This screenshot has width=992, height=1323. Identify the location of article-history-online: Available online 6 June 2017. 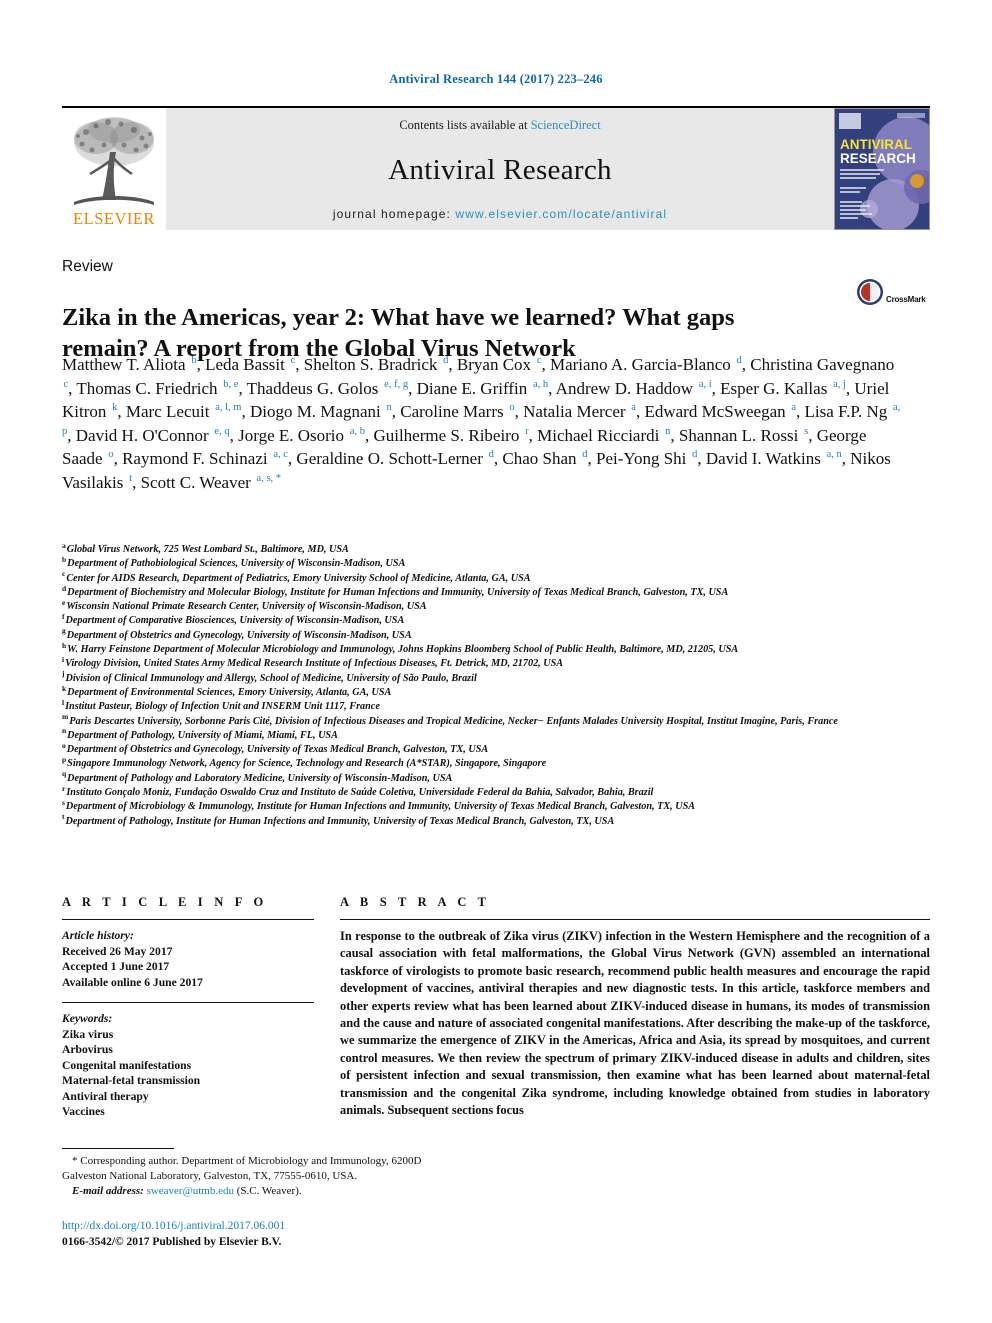
(132, 982).